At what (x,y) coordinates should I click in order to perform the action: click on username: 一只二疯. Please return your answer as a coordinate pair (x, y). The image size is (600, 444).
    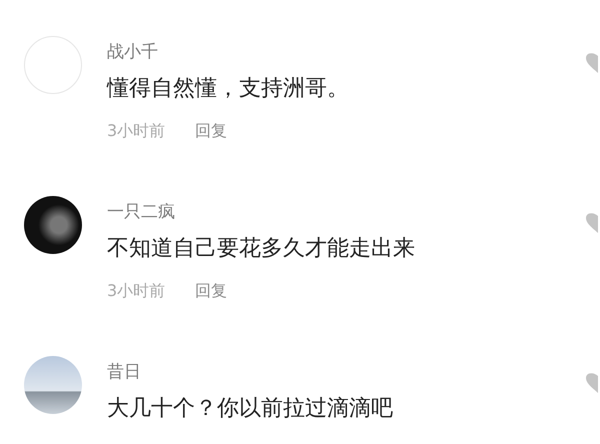
    Looking at the image, I should click on (345, 212).